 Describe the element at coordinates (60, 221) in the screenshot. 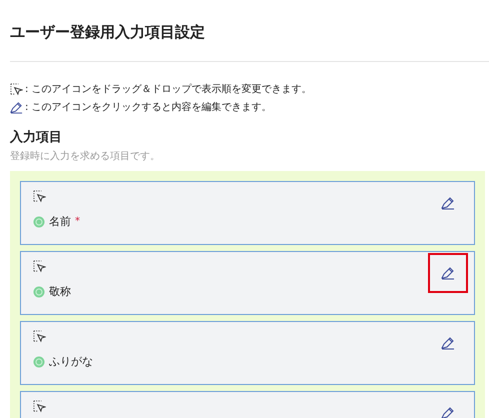

I see `field-name: 名前` at that location.